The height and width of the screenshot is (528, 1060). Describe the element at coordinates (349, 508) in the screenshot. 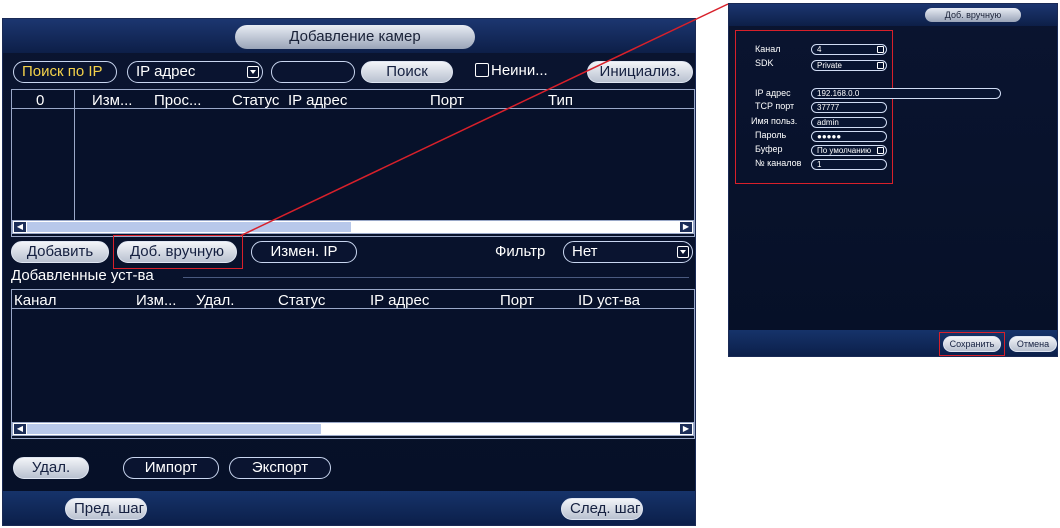

I see `dialog-footer: Пред. шаг След. шаг` at that location.